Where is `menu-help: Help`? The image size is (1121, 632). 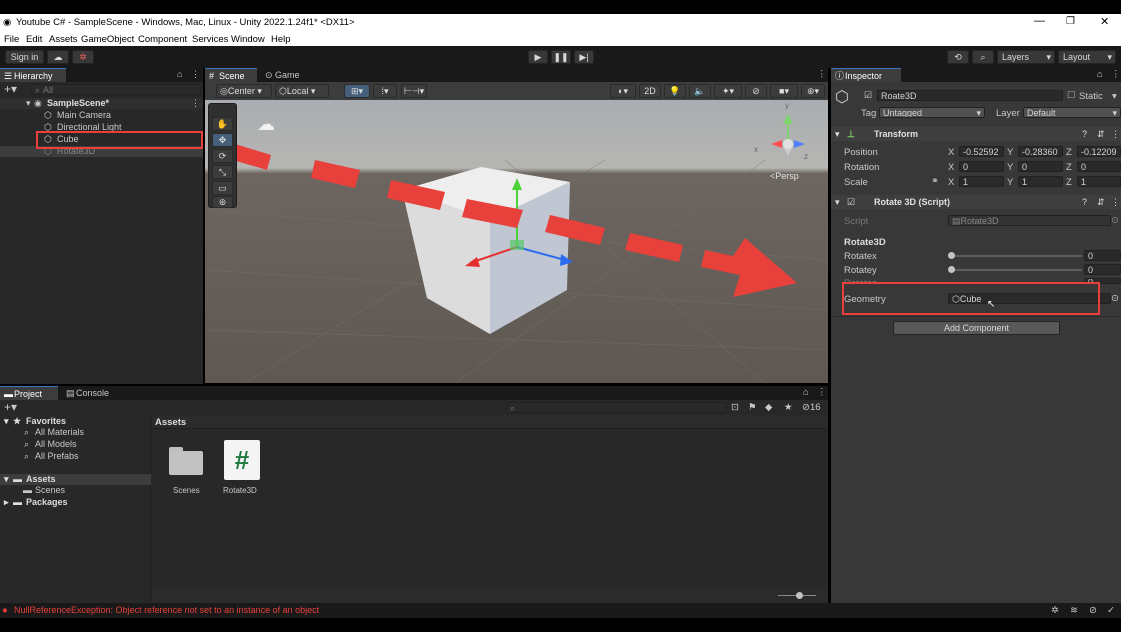
menu-help: Help is located at coordinates (281, 39).